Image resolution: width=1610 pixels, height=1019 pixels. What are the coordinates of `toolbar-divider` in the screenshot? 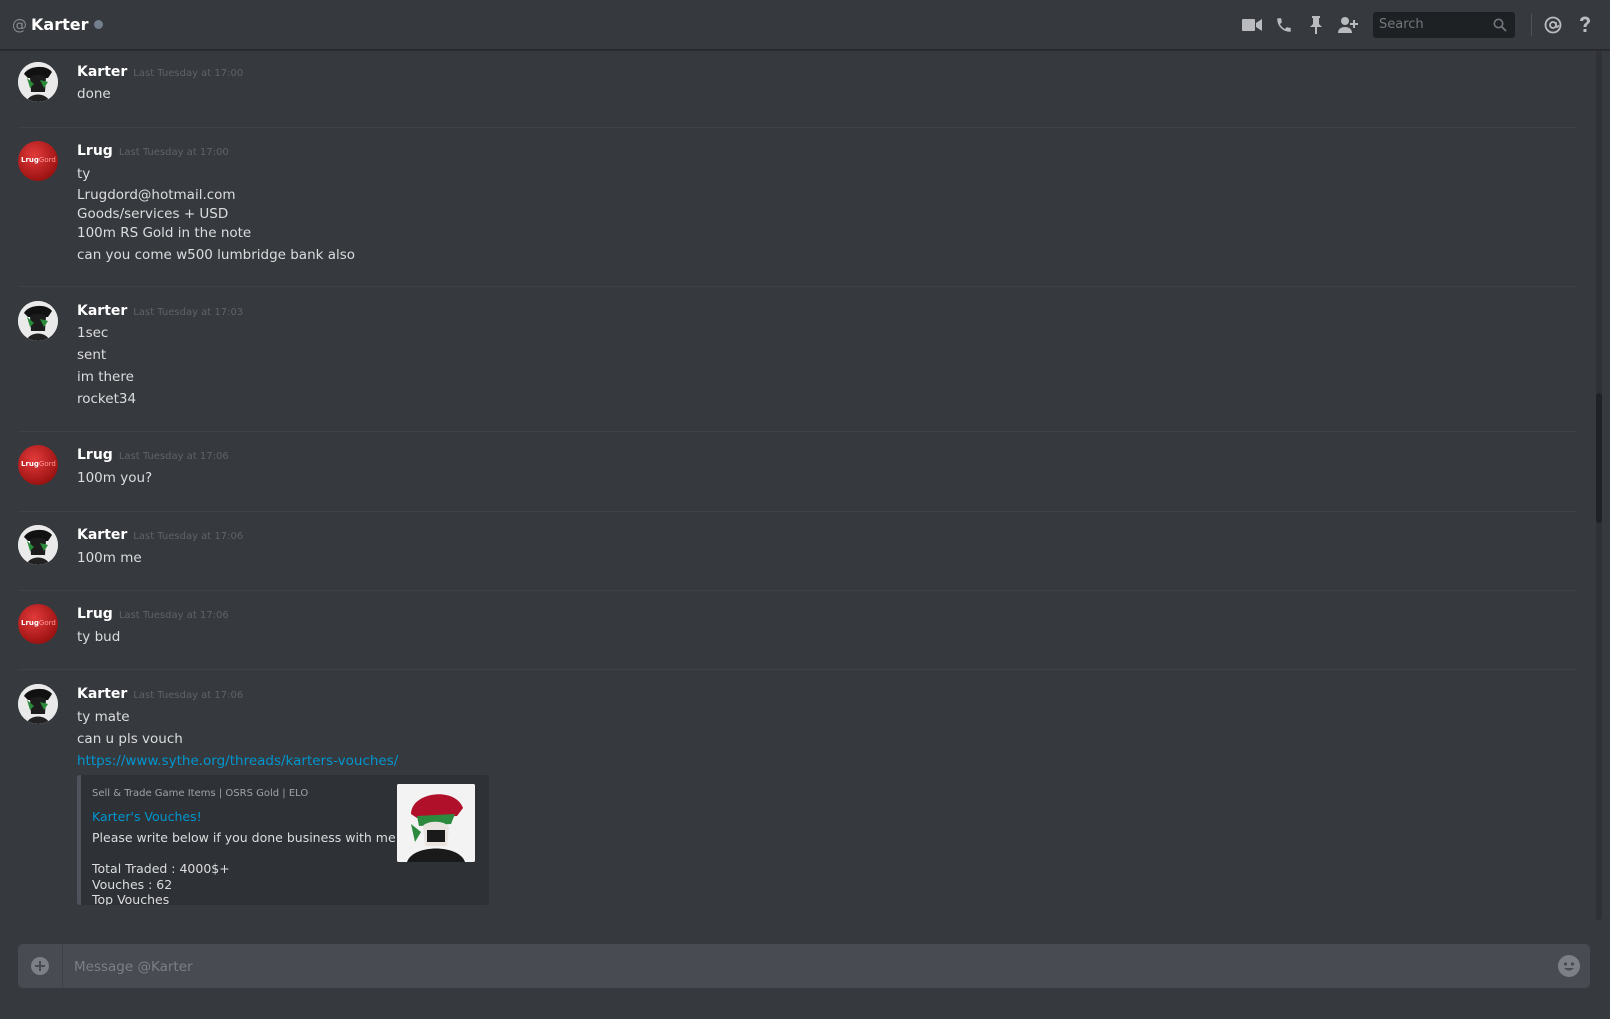 It's located at (1531, 24).